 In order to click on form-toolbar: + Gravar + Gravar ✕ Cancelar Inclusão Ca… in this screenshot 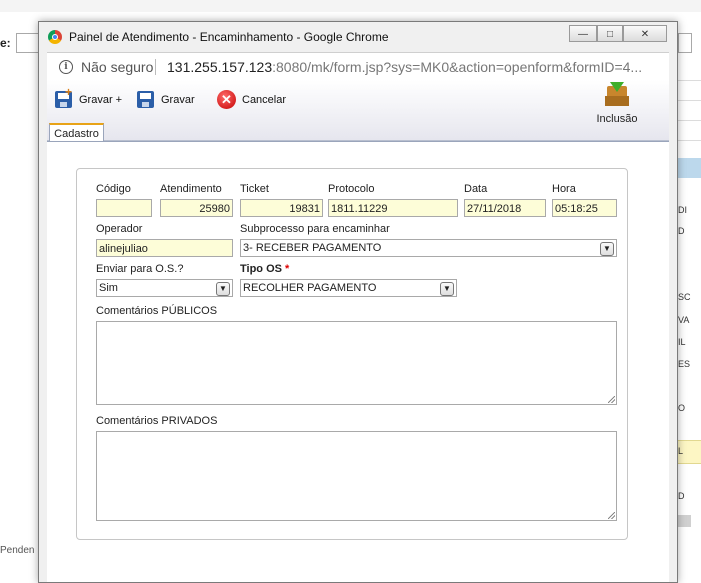, I will do `click(358, 111)`.